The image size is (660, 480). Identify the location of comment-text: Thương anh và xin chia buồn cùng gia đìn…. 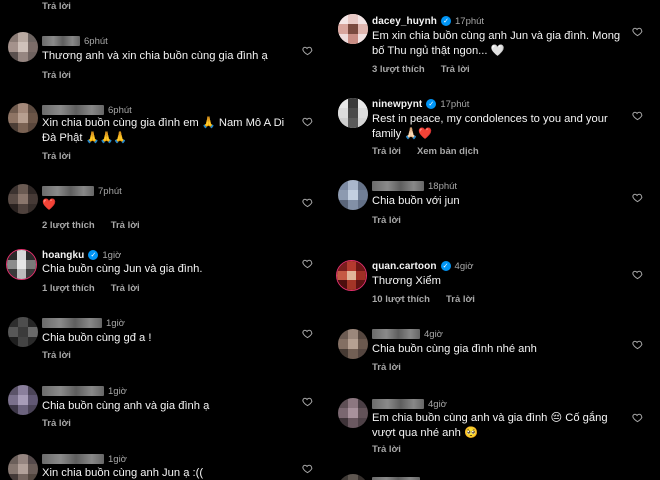
(155, 56).